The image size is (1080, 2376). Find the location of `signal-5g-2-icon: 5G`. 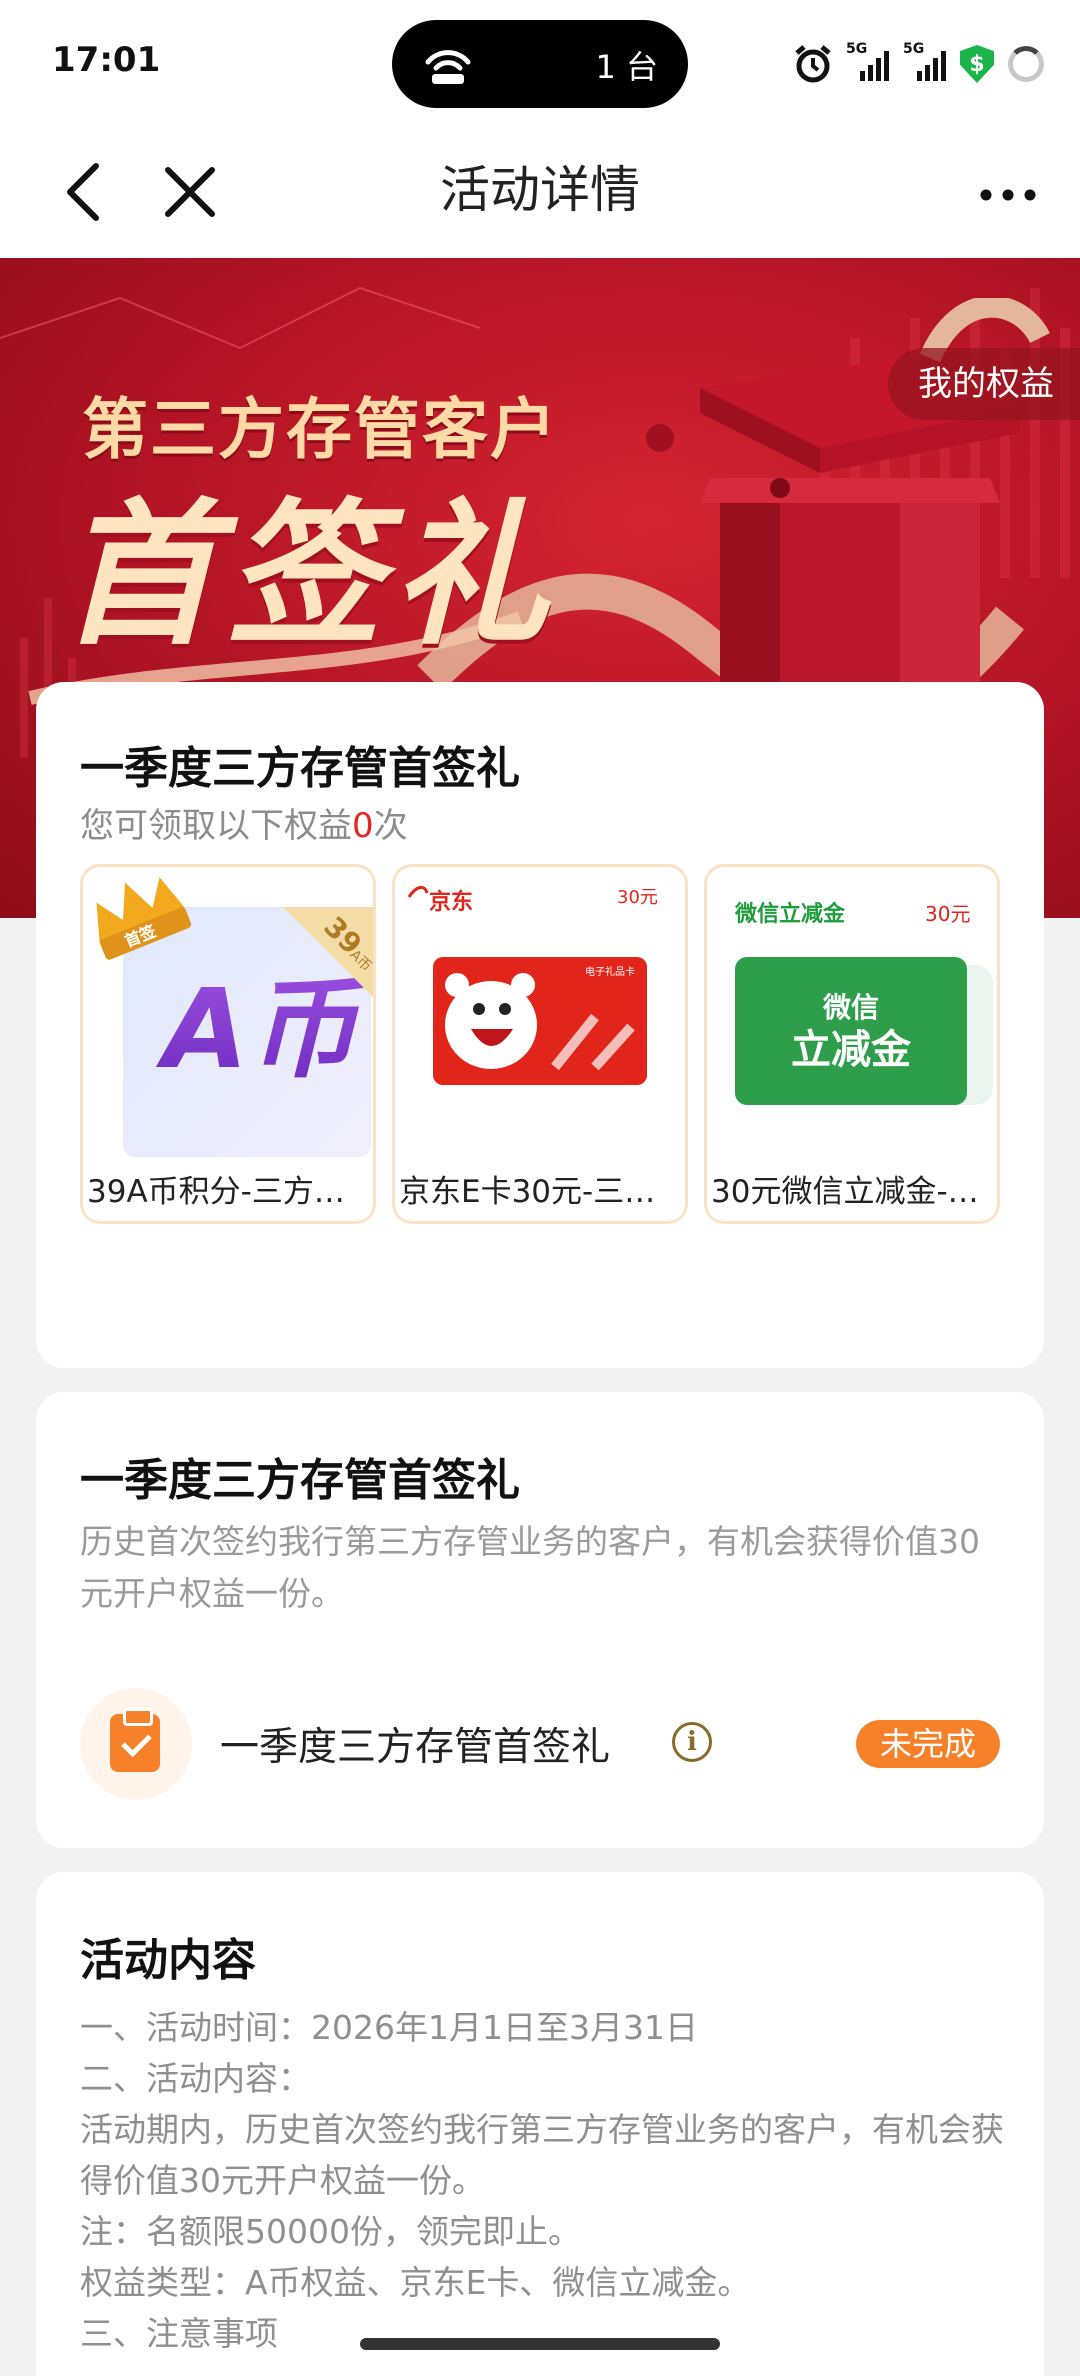

signal-5g-2-icon: 5G is located at coordinates (924, 61).